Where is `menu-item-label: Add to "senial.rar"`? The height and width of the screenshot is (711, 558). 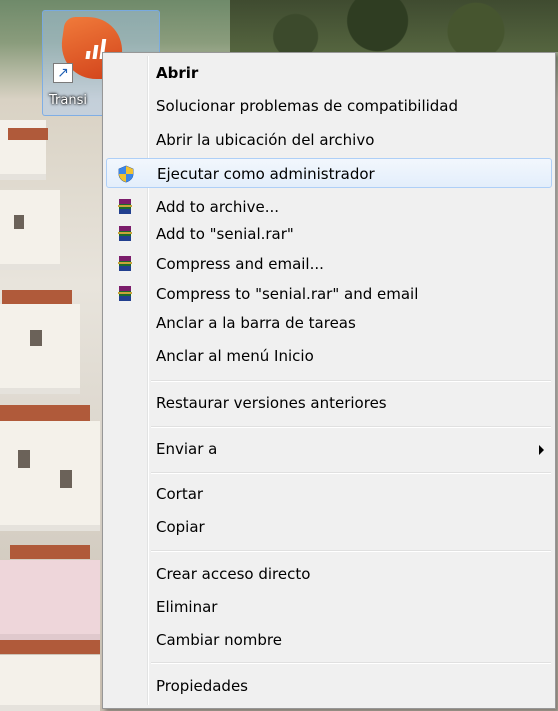 menu-item-label: Add to "senial.rar" is located at coordinates (225, 234).